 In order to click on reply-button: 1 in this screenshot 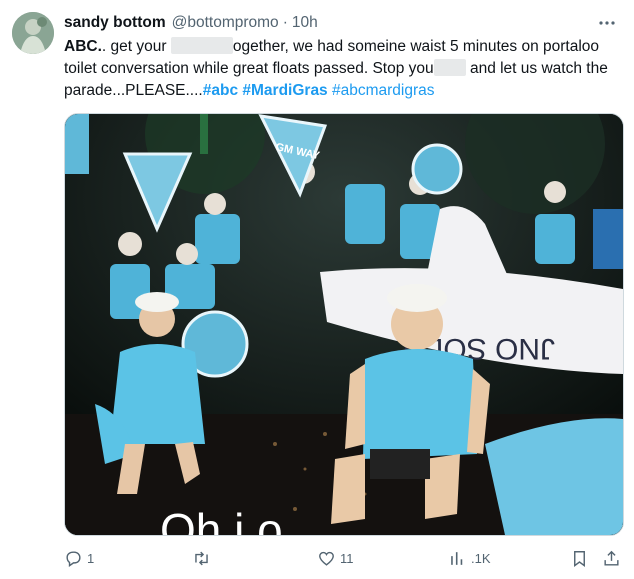, I will do `click(79, 558)`.